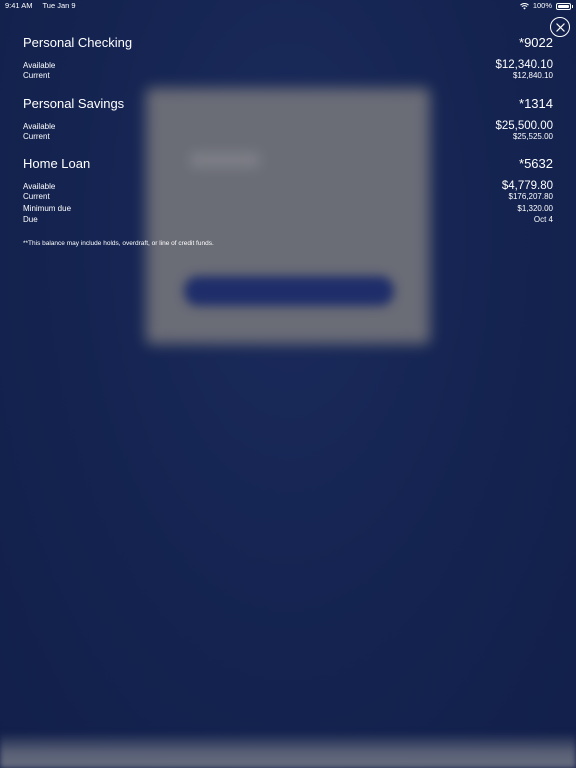 This screenshot has width=576, height=768. Describe the element at coordinates (288, 198) in the screenshot. I see `balance-row-current: Current $176,207.80` at that location.